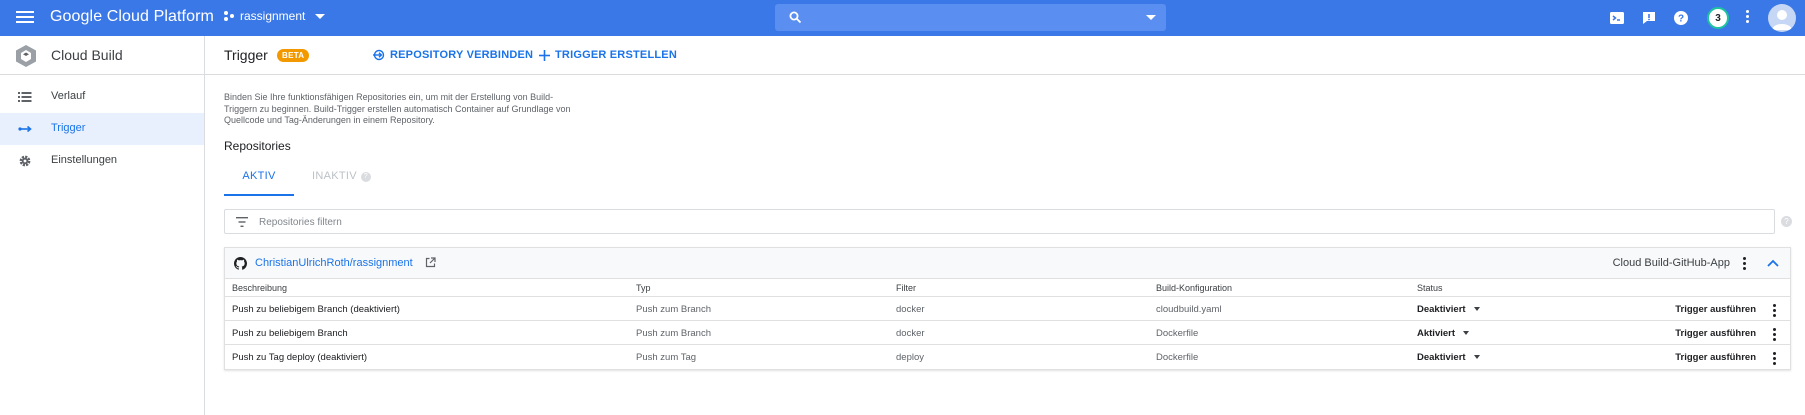 This screenshot has width=1805, height=415. I want to click on cloud-shell-icon, so click(1617, 18).